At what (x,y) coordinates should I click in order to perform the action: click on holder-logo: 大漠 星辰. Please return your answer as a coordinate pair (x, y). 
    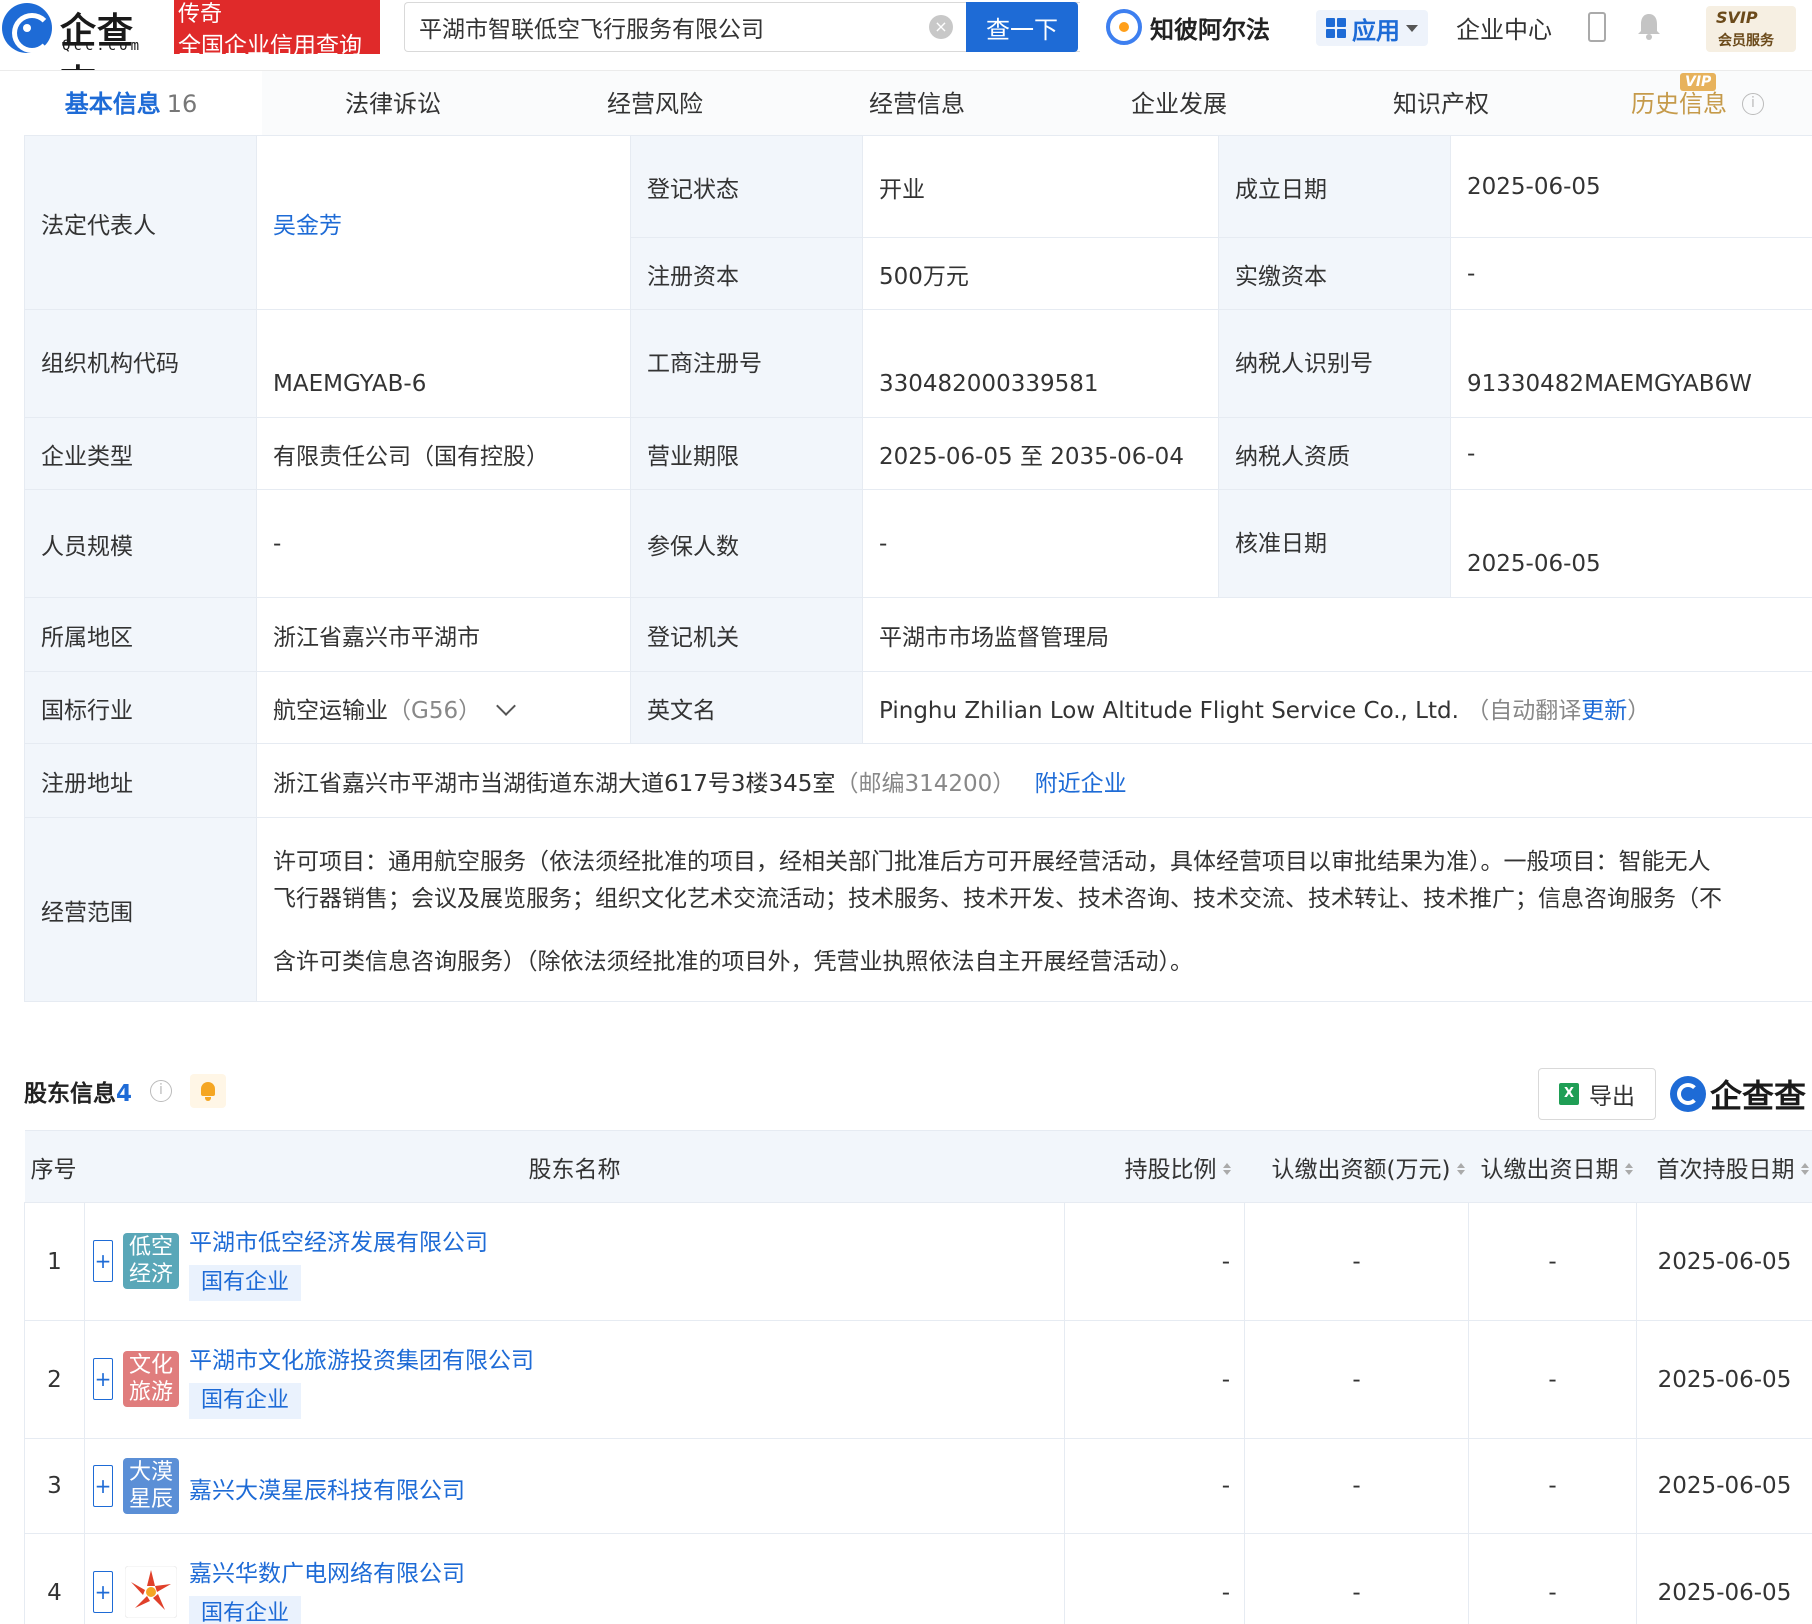
    Looking at the image, I should click on (151, 1486).